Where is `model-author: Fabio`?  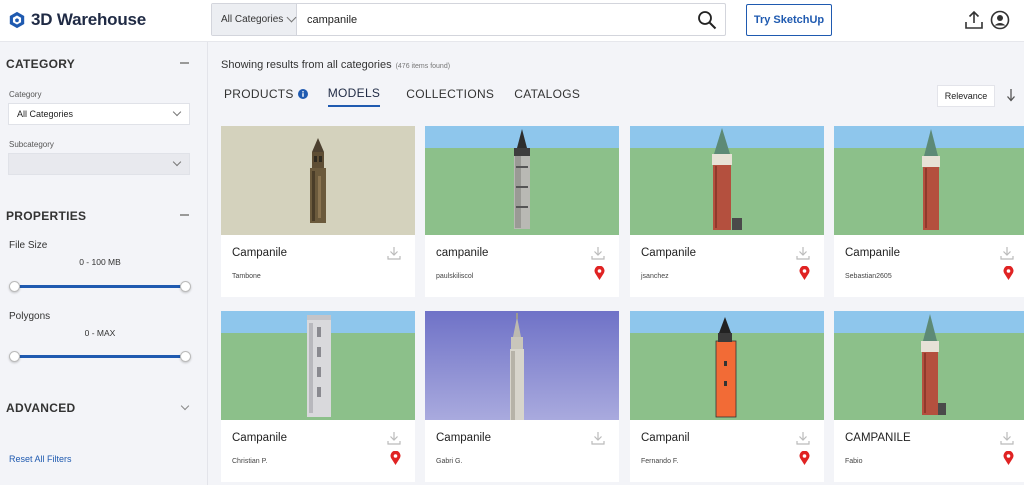 model-author: Fabio is located at coordinates (854, 461).